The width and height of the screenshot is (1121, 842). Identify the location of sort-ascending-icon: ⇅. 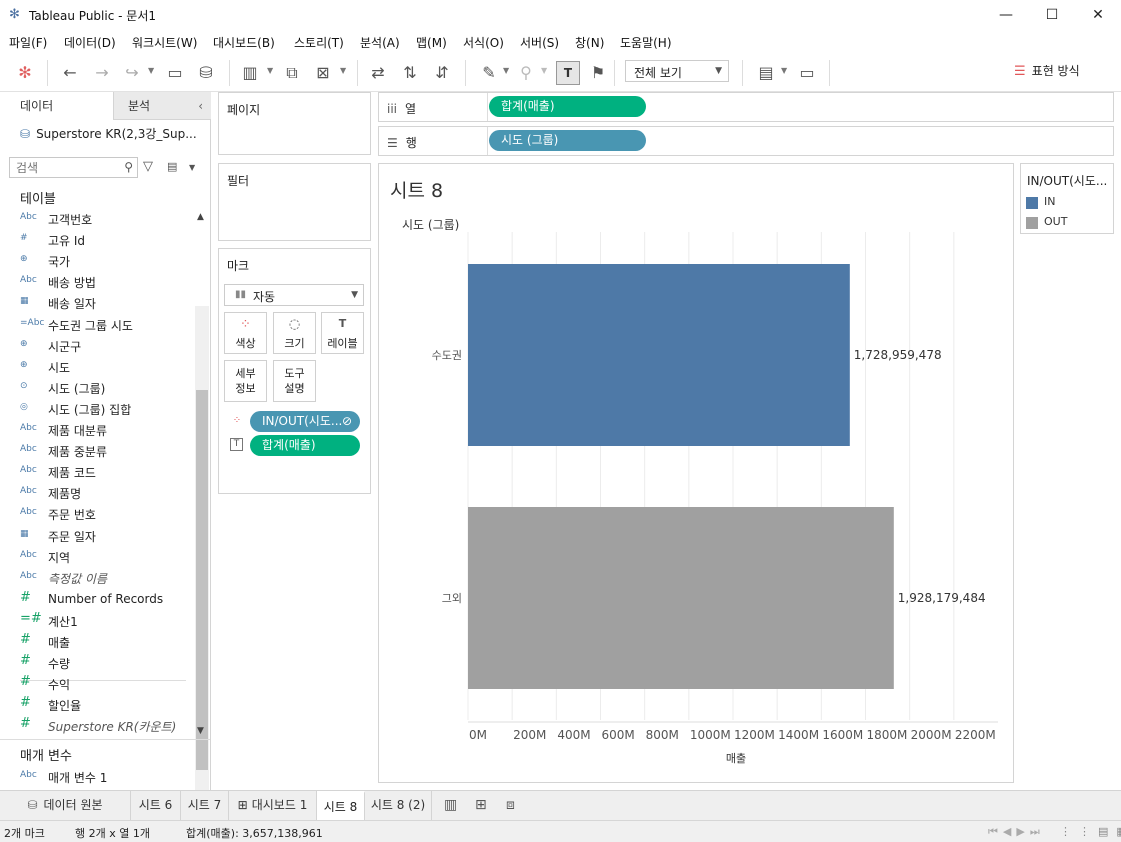
(410, 73).